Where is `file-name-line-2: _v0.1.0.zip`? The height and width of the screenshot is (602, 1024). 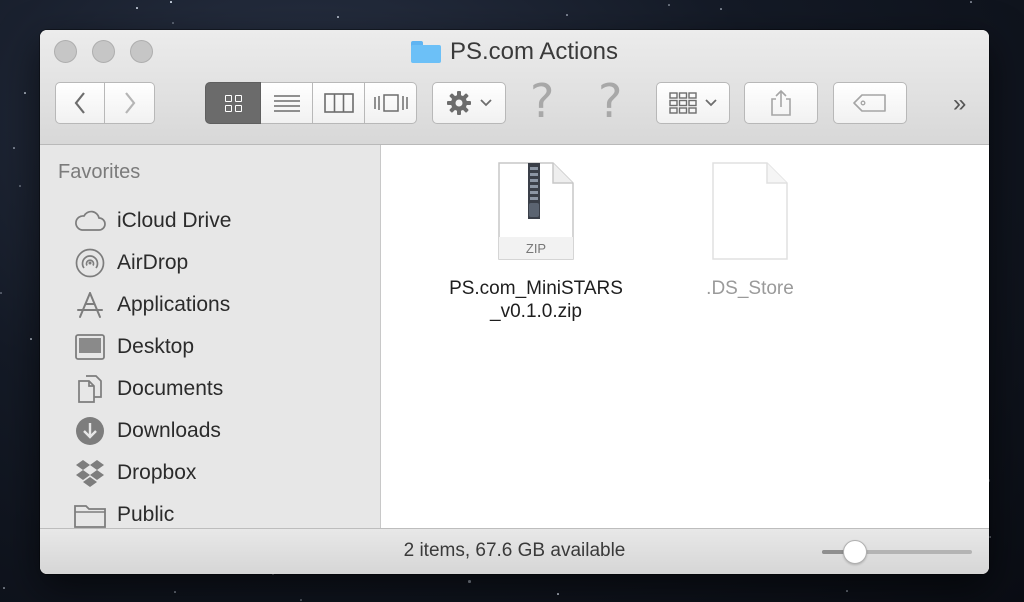
file-name-line-2: _v0.1.0.zip is located at coordinates (536, 311).